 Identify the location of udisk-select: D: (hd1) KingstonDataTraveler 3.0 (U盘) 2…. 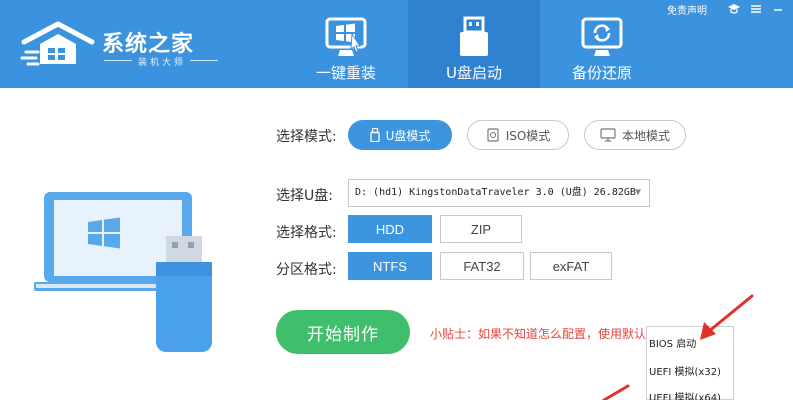
(499, 193).